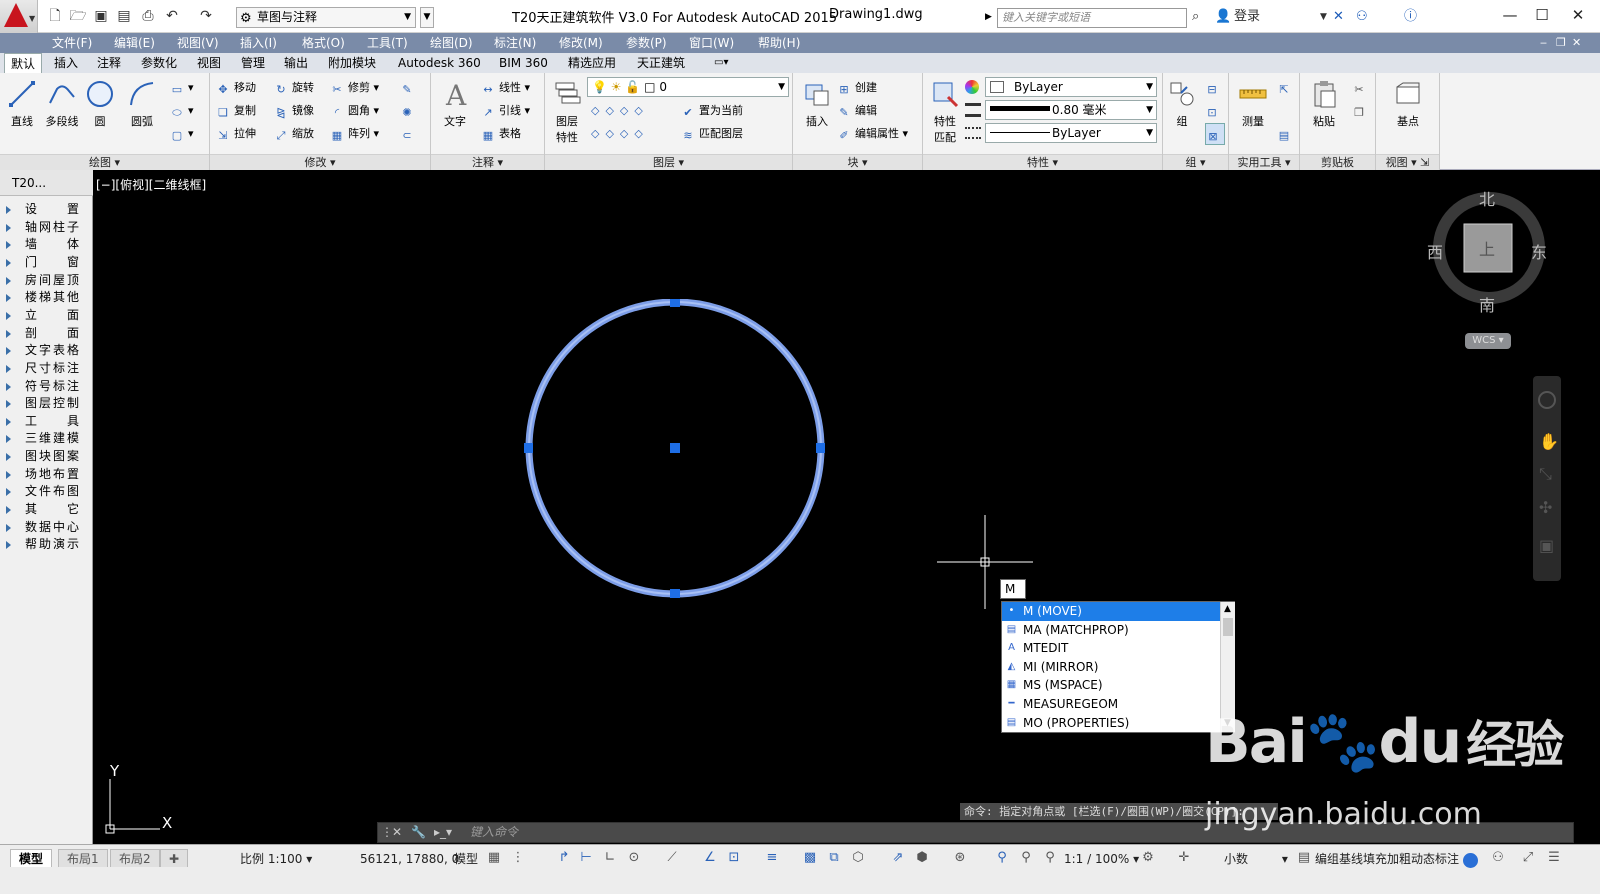 Image resolution: width=1600 pixels, height=894 pixels. What do you see at coordinates (78, 16) in the screenshot?
I see `open-file-icon: 🗁` at bounding box center [78, 16].